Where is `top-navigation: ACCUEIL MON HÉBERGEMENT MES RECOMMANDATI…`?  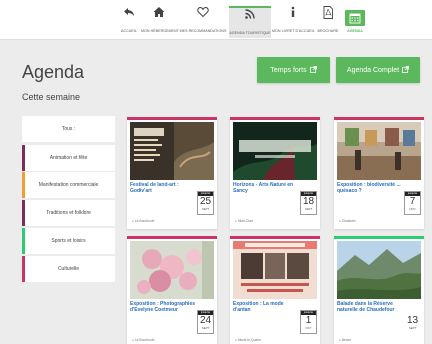
top-navigation: ACCUEIL MON HÉBERGEMENT MES RECOMMANDATI… is located at coordinates (216, 20).